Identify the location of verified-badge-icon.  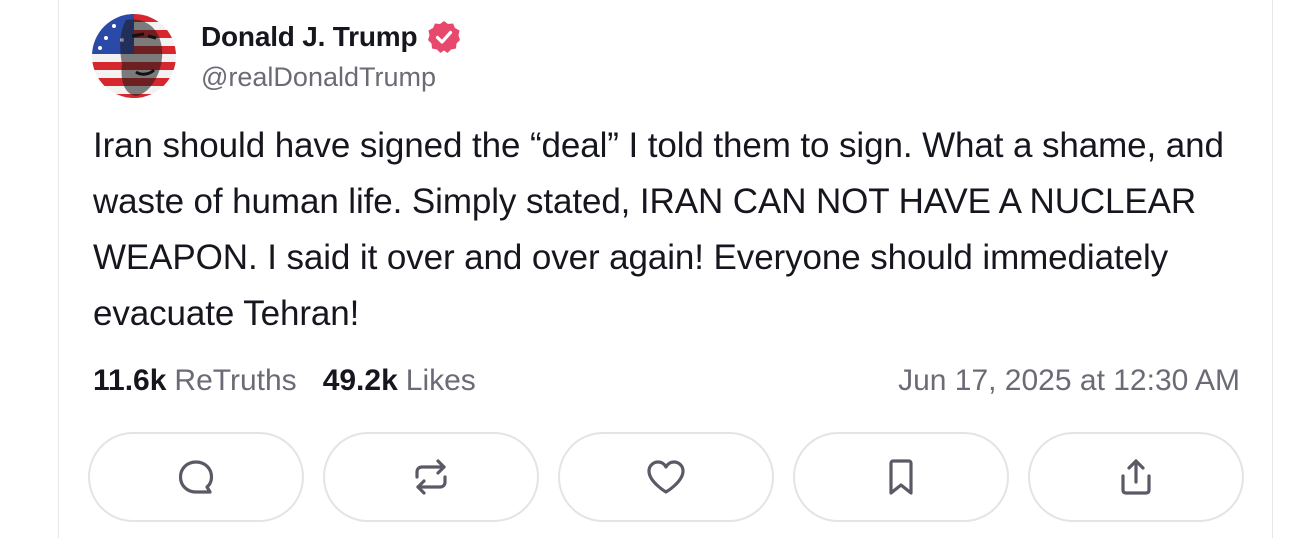
(444, 37).